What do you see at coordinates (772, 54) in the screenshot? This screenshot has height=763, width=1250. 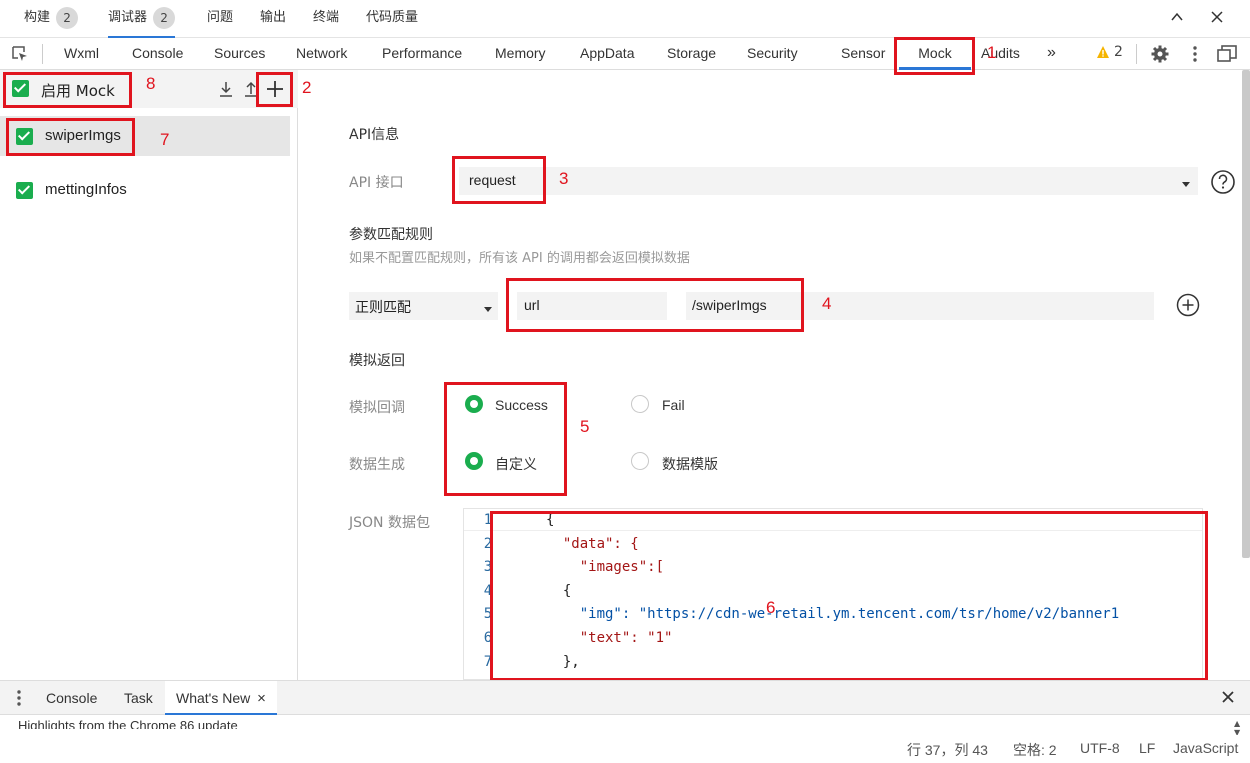 I see `tab-security: Security` at bounding box center [772, 54].